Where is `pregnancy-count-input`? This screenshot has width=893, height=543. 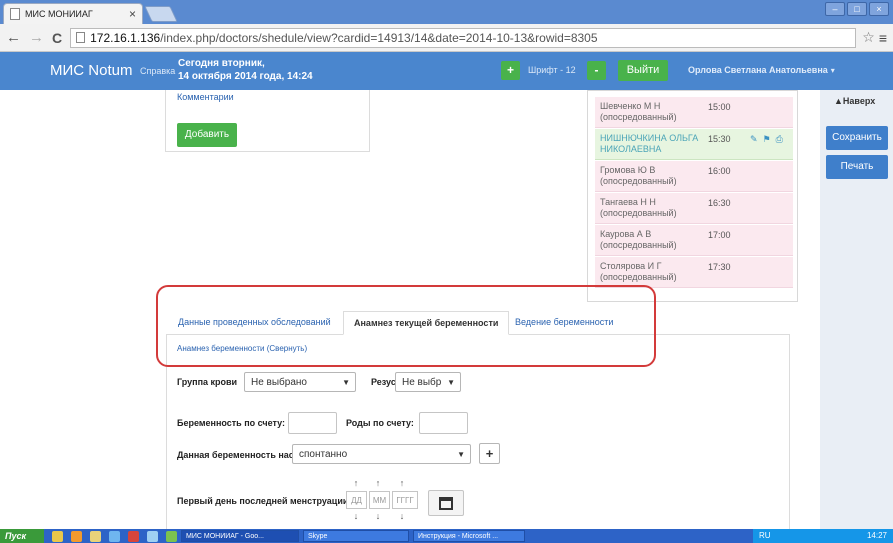
pregnancy-count-input is located at coordinates (312, 423).